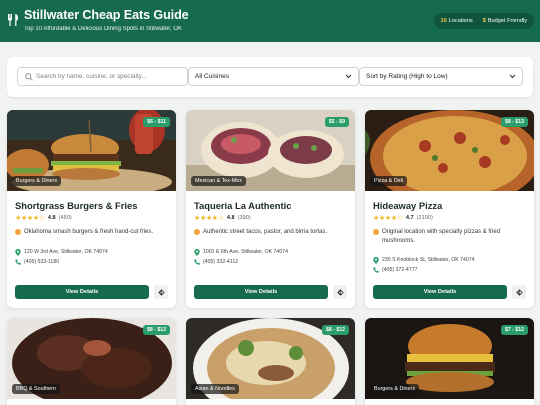  I want to click on category-badge: BBQ & Southern, so click(36, 389).